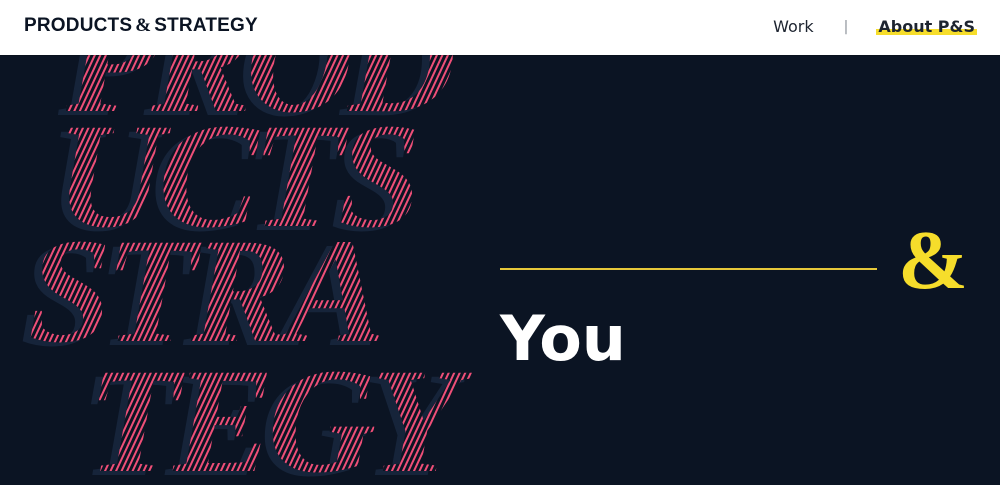 Image resolution: width=1000 pixels, height=485 pixels. What do you see at coordinates (143, 25) in the screenshot?
I see `logo-ampersand: &` at bounding box center [143, 25].